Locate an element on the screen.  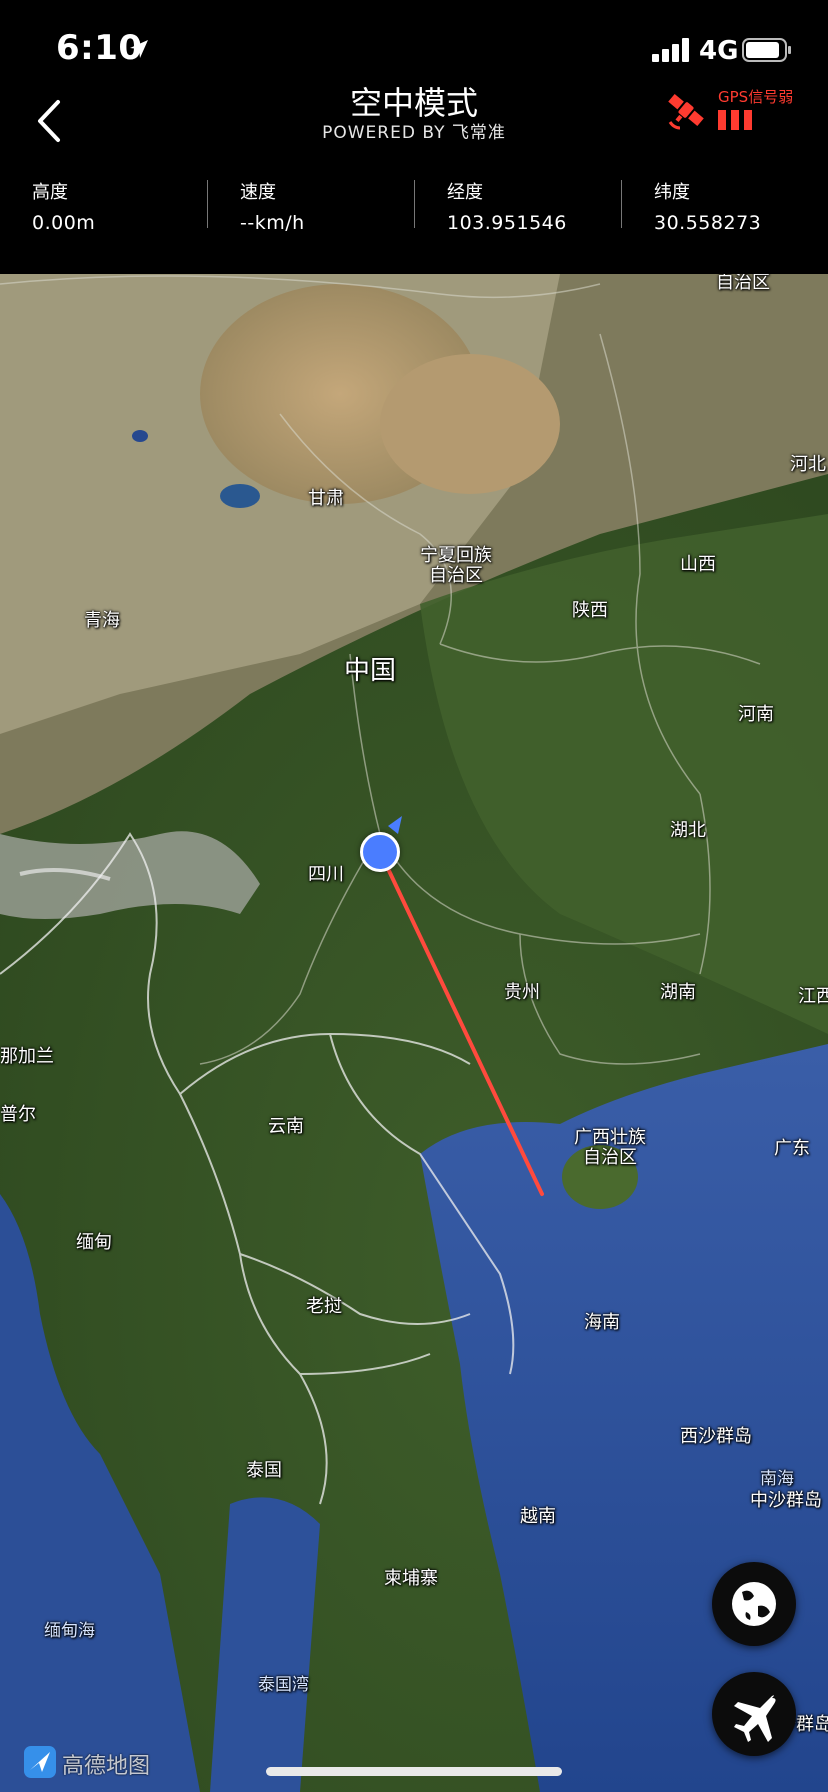
longitude-value: 103.951546 is located at coordinates (507, 223).